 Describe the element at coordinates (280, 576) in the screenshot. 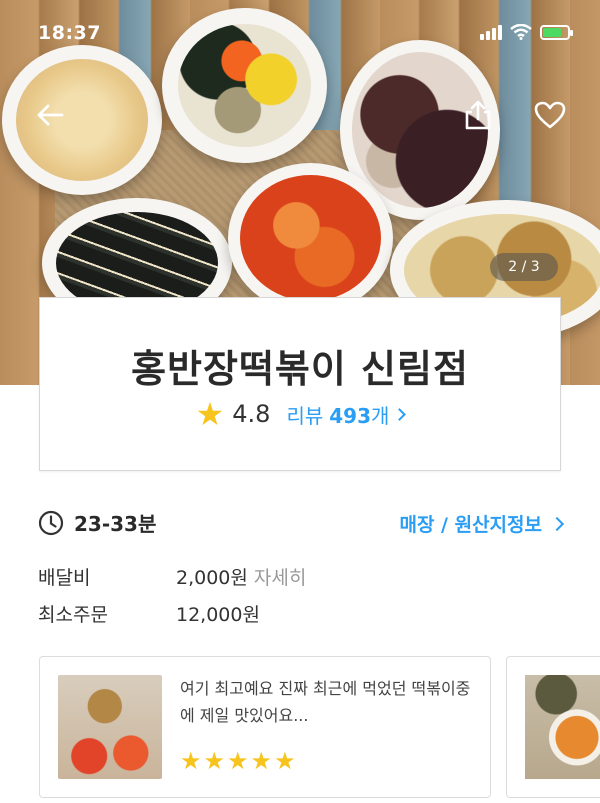

I see `delivery-fee-detail-link: 자세히` at that location.